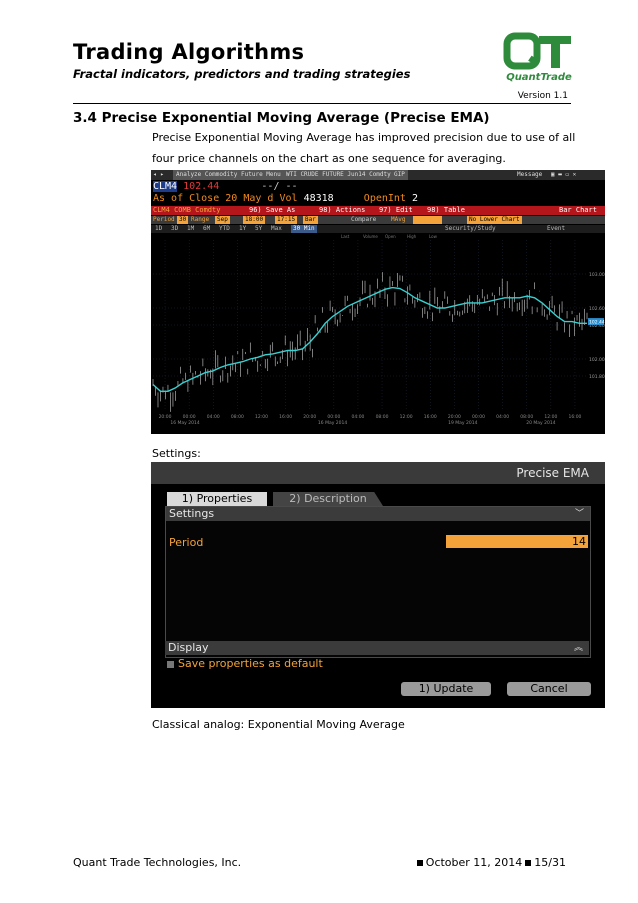 Image resolution: width=638 pixels, height=903 pixels. What do you see at coordinates (322, 103) in the screenshot?
I see `header-rule` at bounding box center [322, 103].